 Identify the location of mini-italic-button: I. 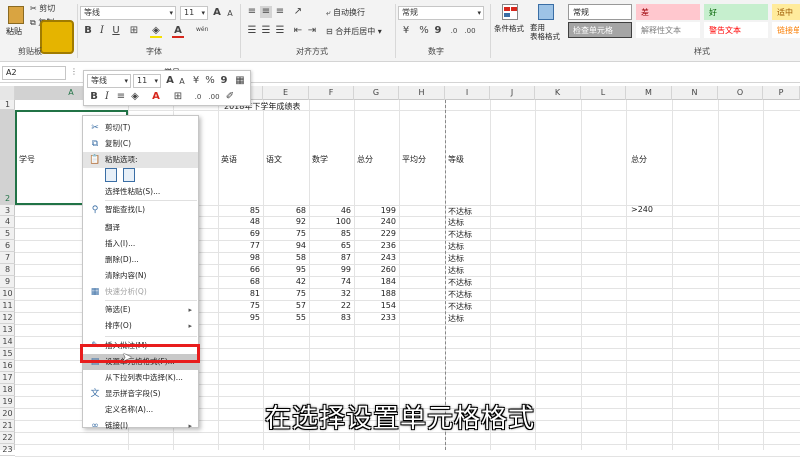
(107, 97).